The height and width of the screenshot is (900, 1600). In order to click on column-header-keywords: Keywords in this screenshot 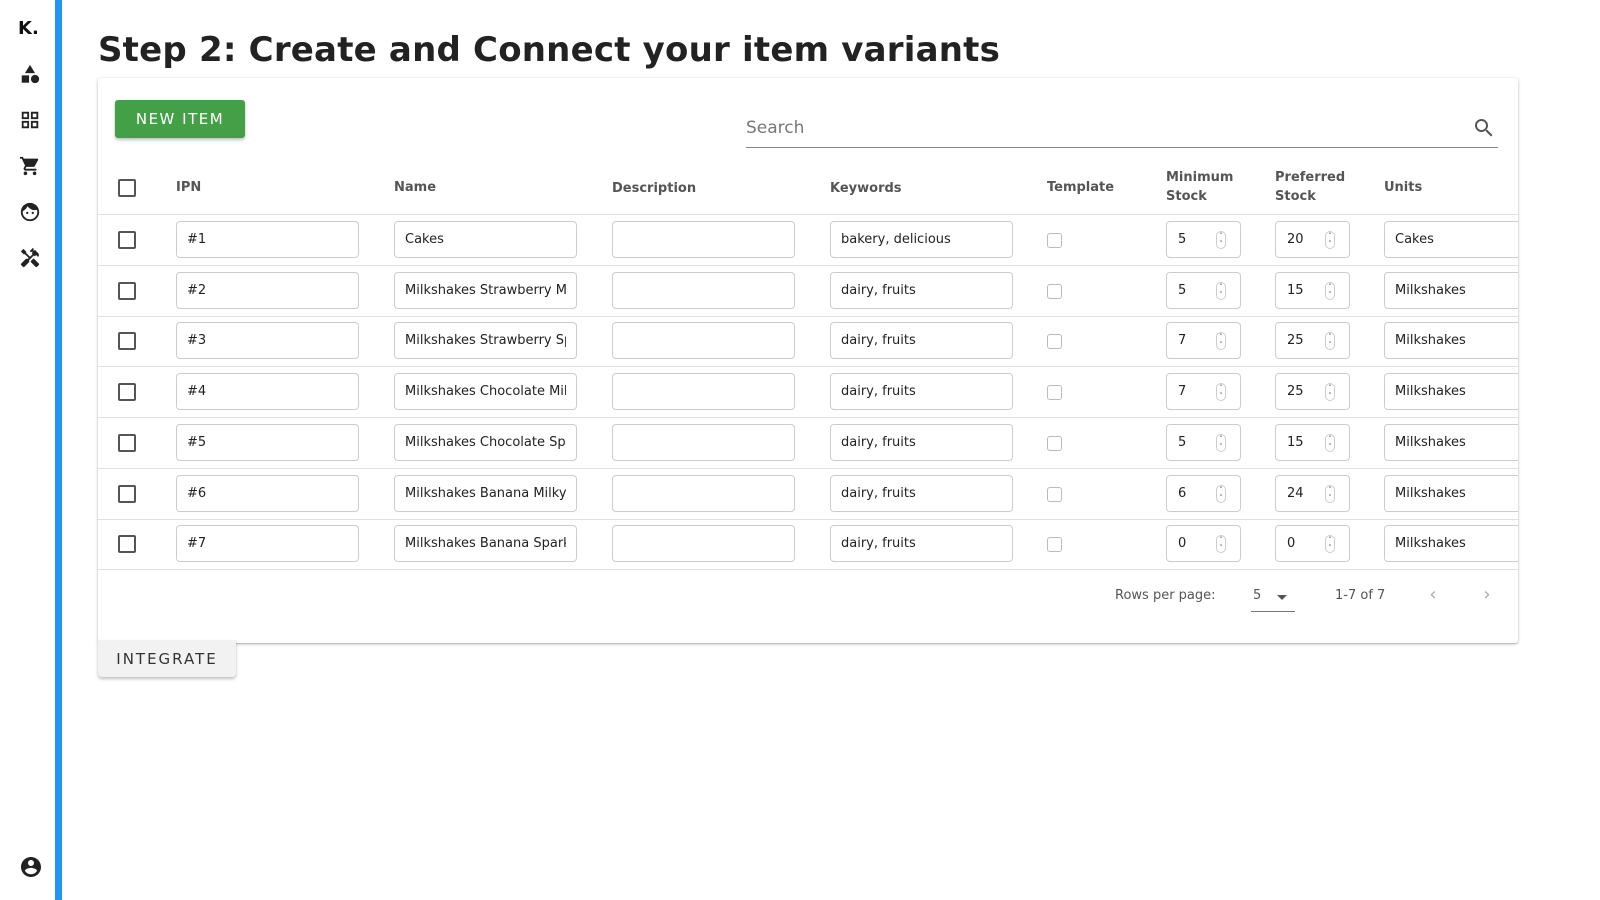, I will do `click(866, 188)`.